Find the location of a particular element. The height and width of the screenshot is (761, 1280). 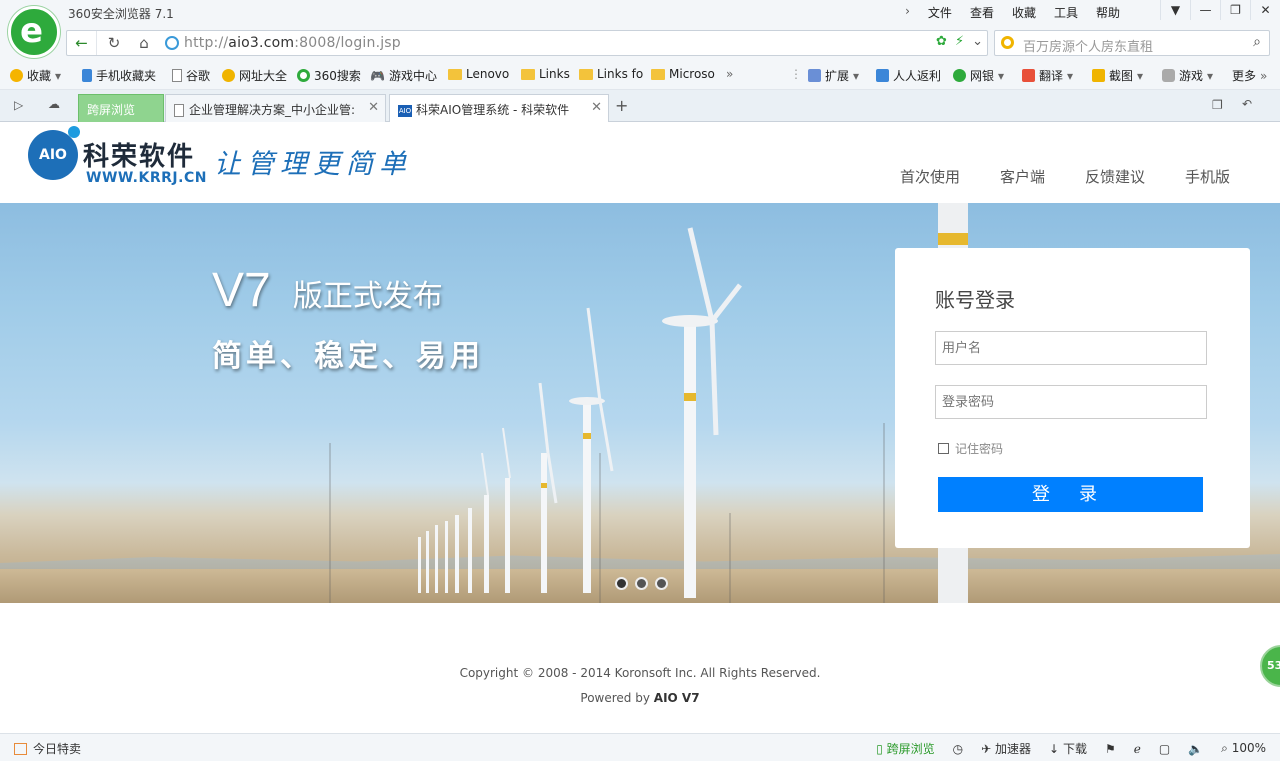

tab-list-icon: ❐ is located at coordinates (1217, 105).